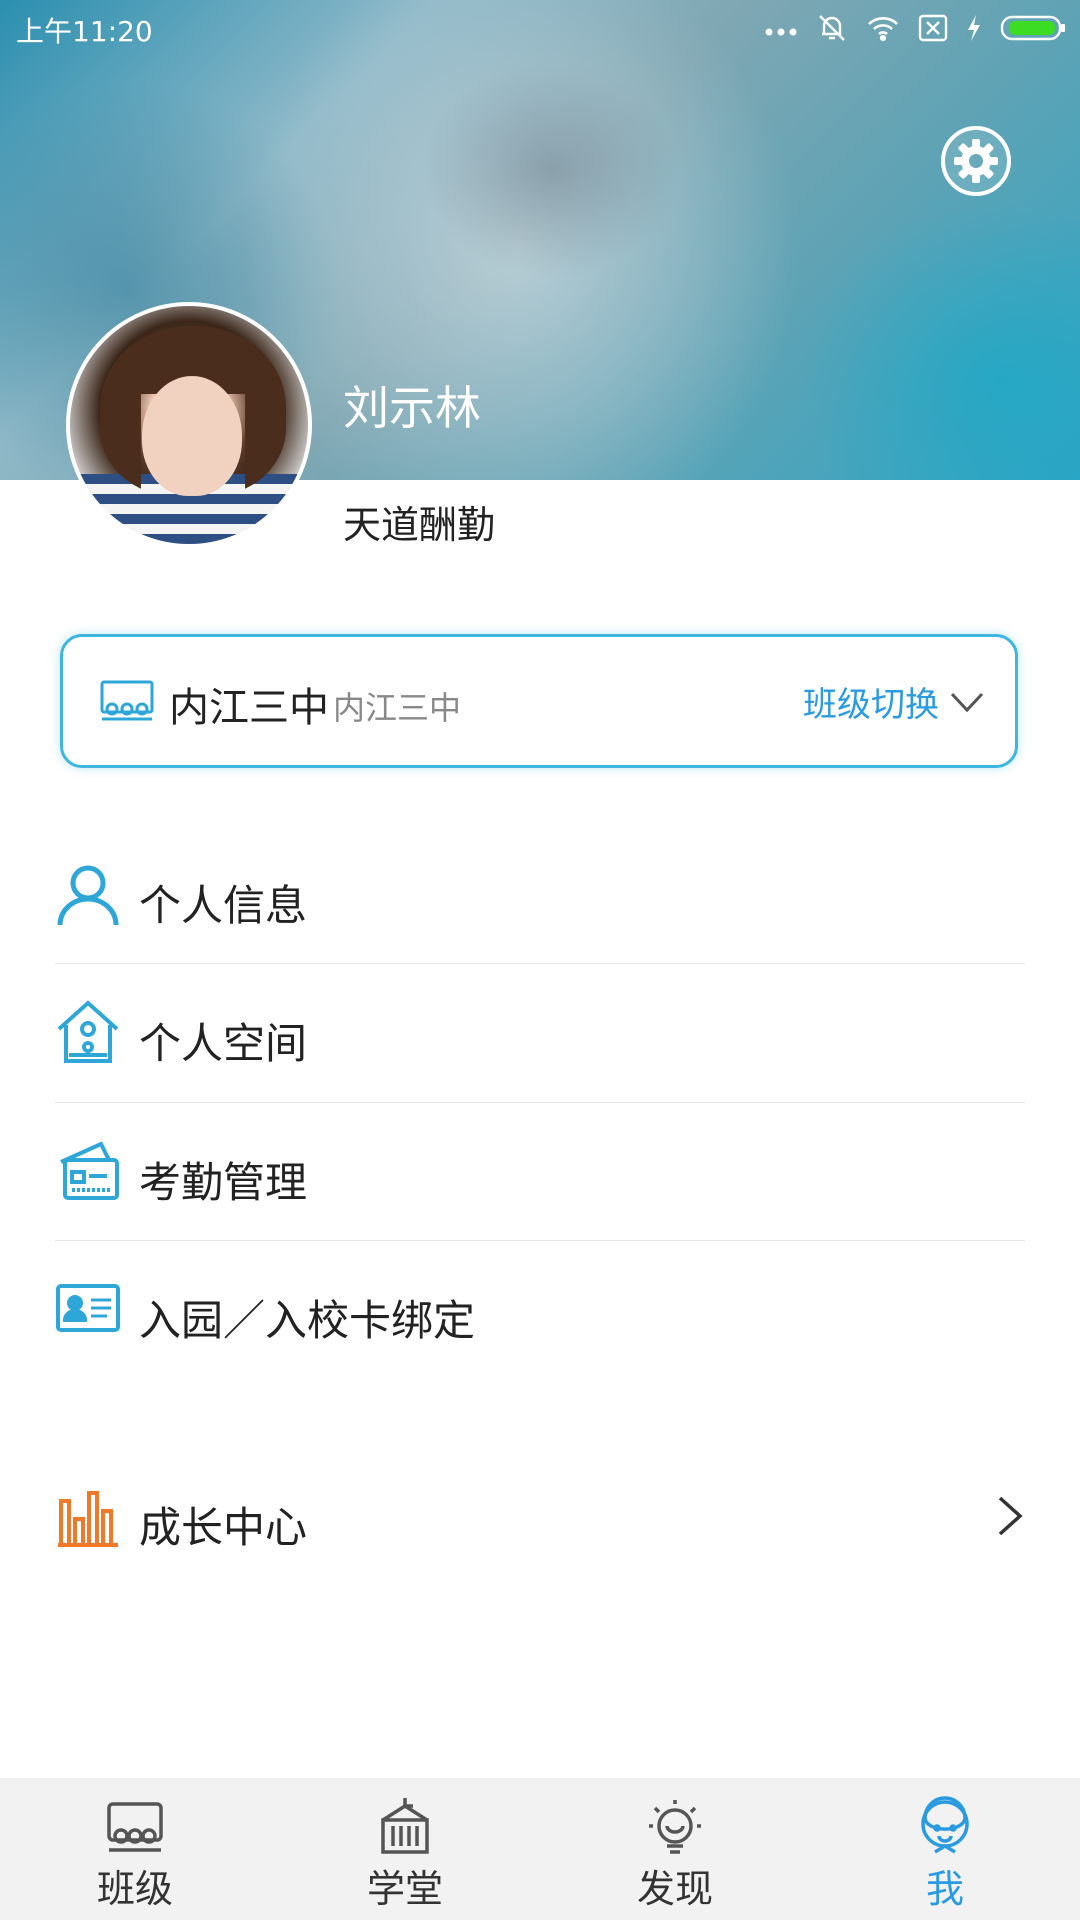  Describe the element at coordinates (405, 1826) in the screenshot. I see `school-building-icon` at that location.